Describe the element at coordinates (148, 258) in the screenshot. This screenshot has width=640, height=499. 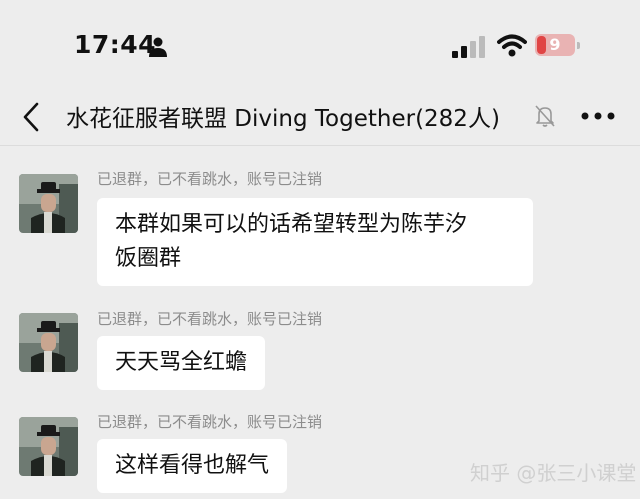
I see `message-text-line: 饭圈群` at that location.